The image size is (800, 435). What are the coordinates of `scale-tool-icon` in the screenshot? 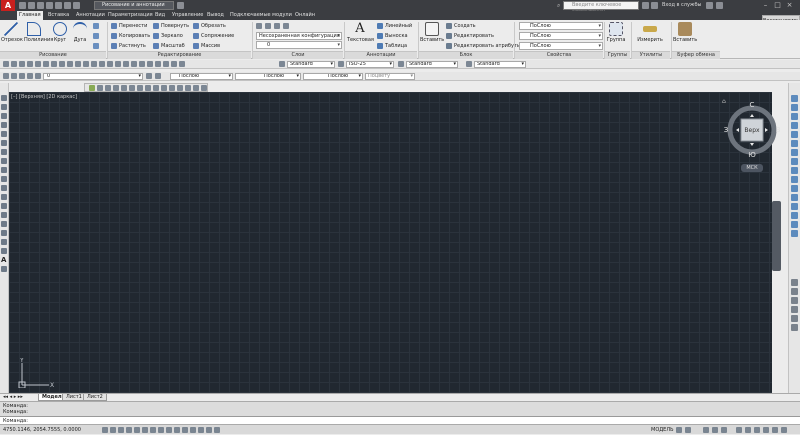 It's located at (794, 161).